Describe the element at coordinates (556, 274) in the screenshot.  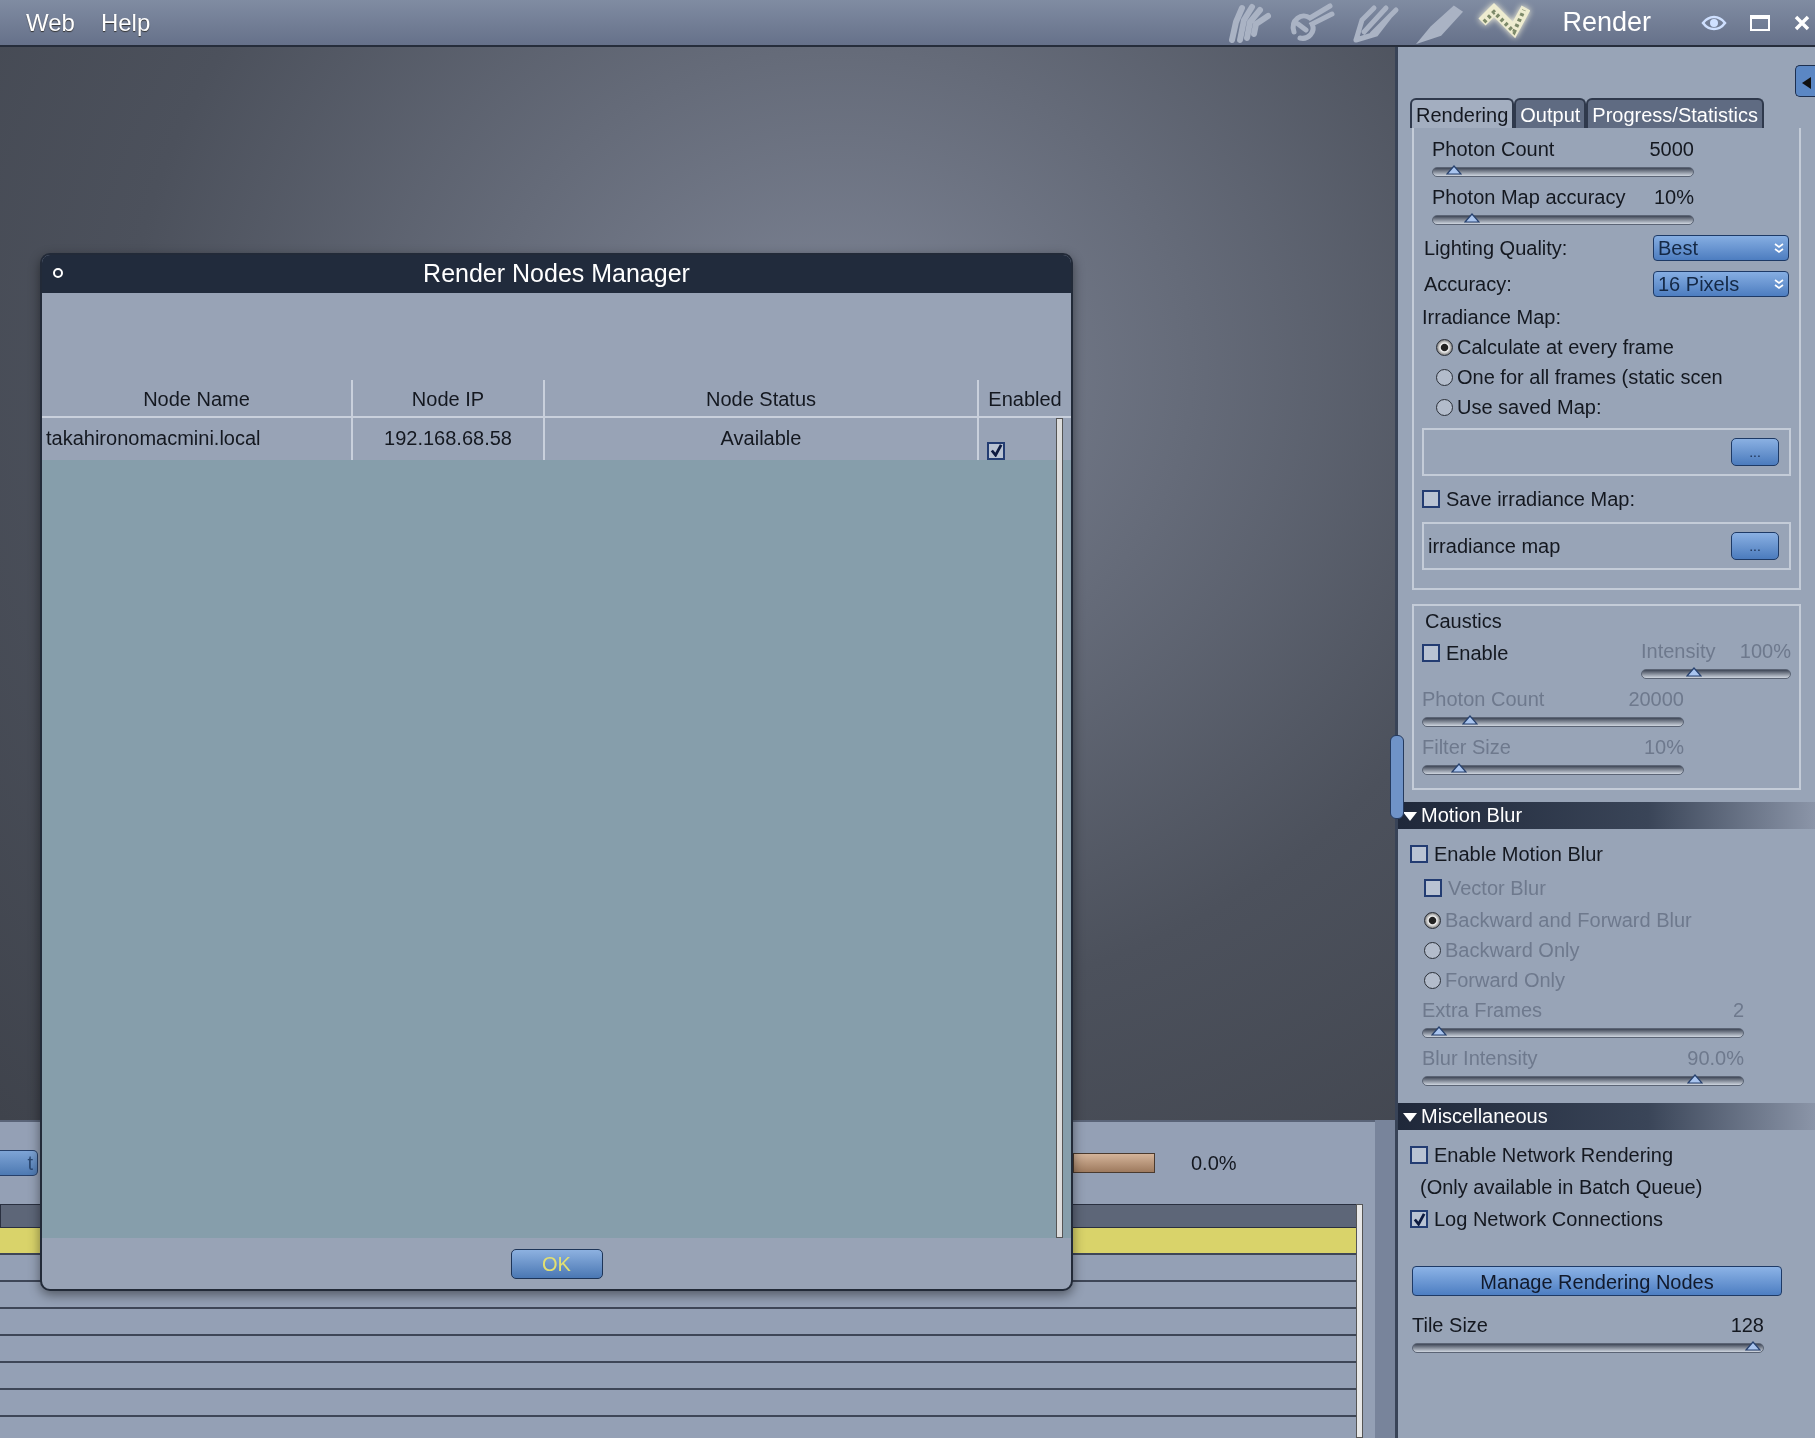
I see `dialog-title: Render Nodes Manager` at that location.